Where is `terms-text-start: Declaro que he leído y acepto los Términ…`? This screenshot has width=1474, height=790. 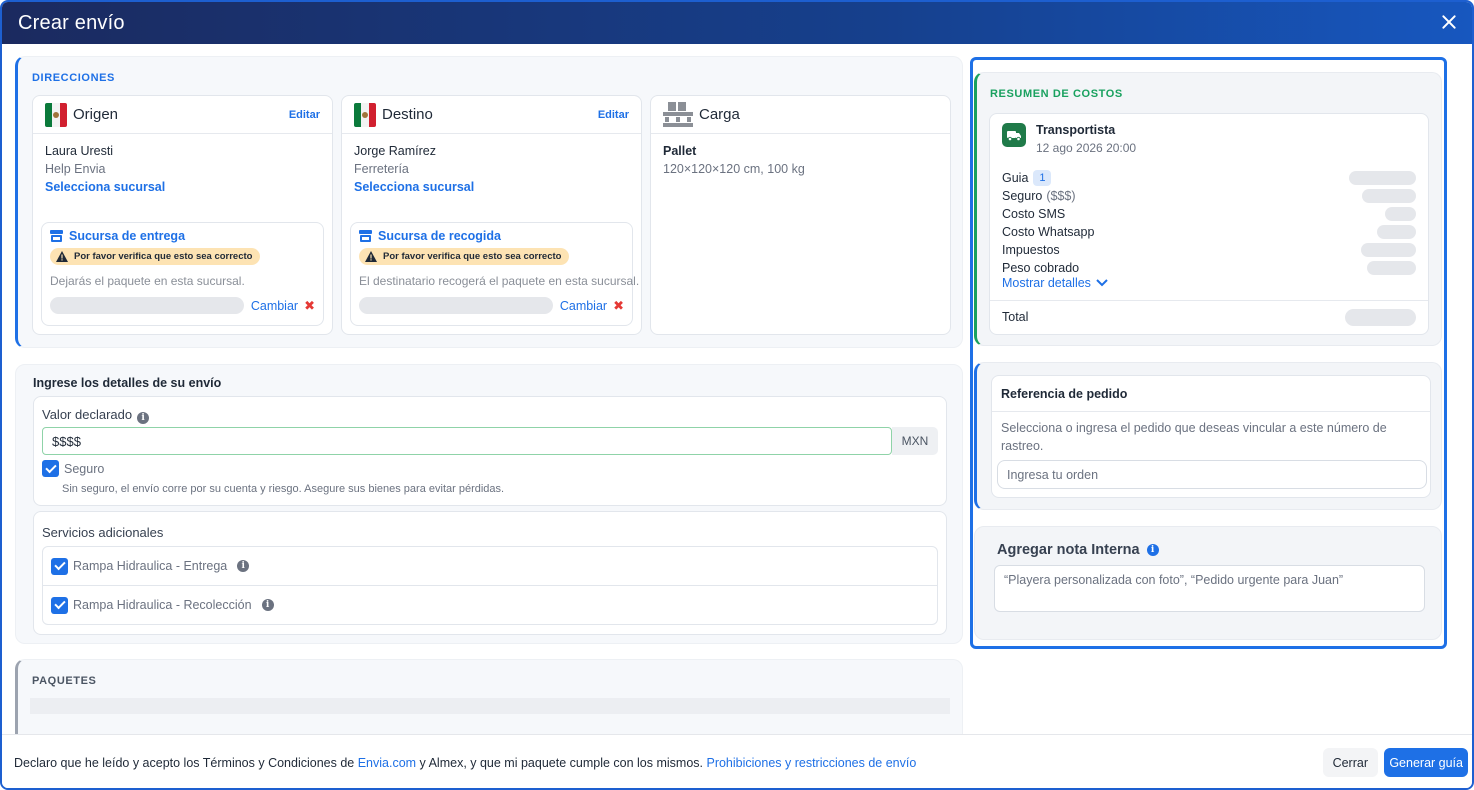
terms-text-start: Declaro que he leído y acepto los Términ… is located at coordinates (186, 762).